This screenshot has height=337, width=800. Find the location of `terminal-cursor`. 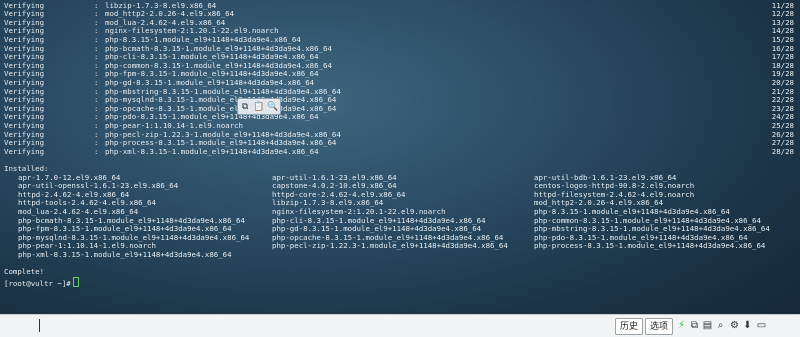

terminal-cursor is located at coordinates (75, 281).